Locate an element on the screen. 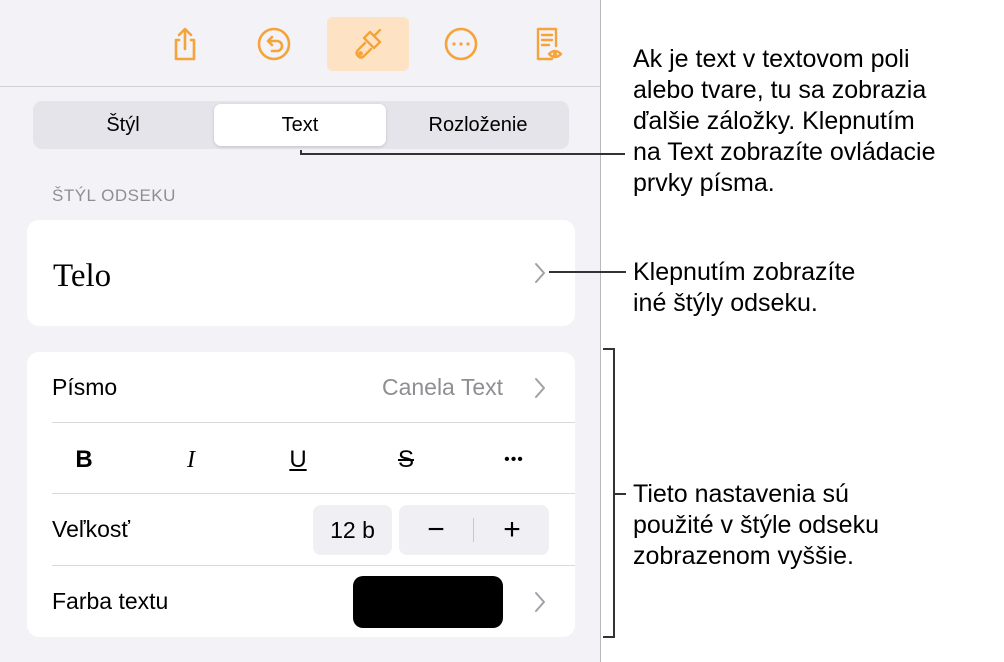  size-value-field: 12 b is located at coordinates (352, 530).